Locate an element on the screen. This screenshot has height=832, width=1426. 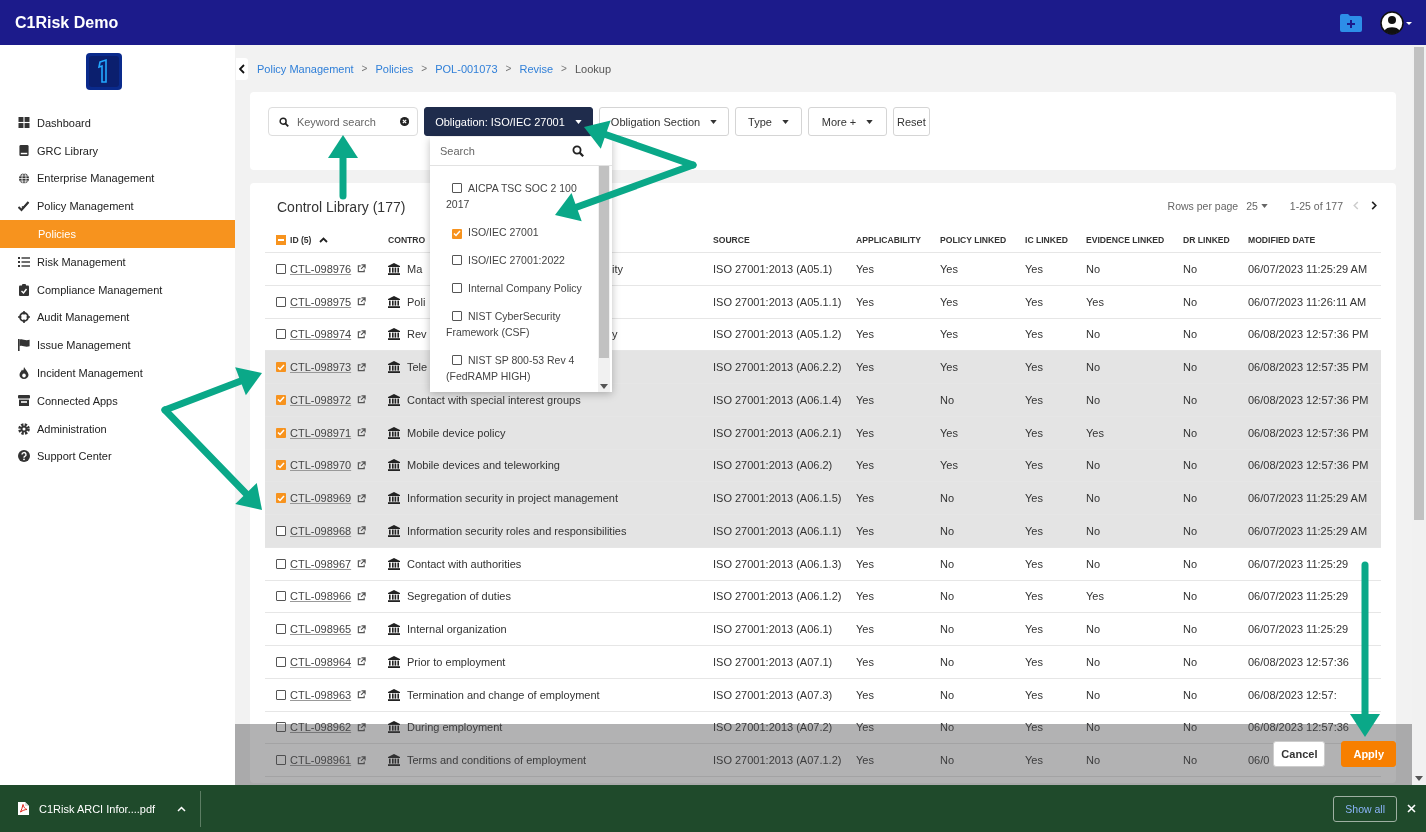
nav-item: Risk Management is located at coordinates (117, 262).